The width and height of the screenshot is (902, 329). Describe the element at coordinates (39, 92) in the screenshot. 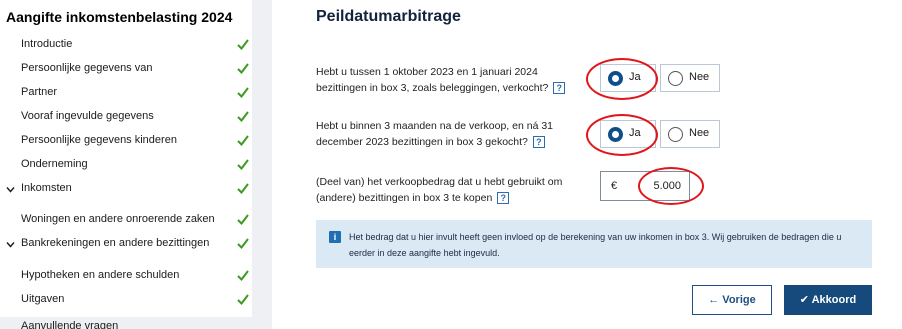

I see `sidebar-item-label: Partner` at that location.